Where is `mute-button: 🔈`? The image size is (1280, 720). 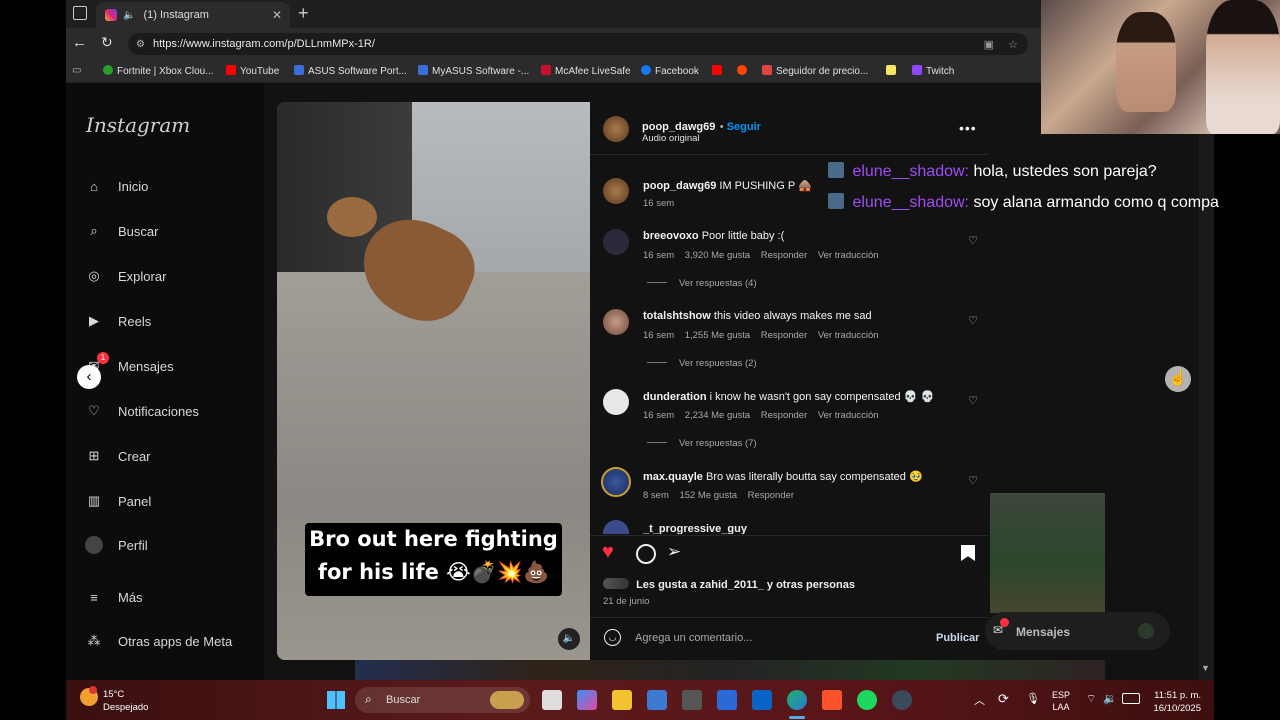
mute-button: 🔈 is located at coordinates (569, 639).